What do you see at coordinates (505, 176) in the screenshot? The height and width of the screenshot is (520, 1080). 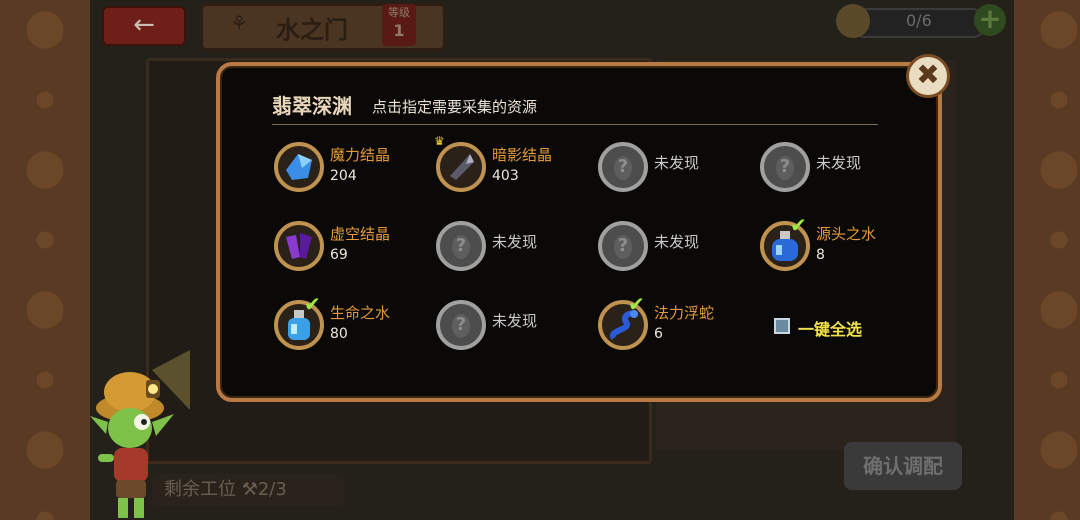 I see `resource-count: 403` at bounding box center [505, 176].